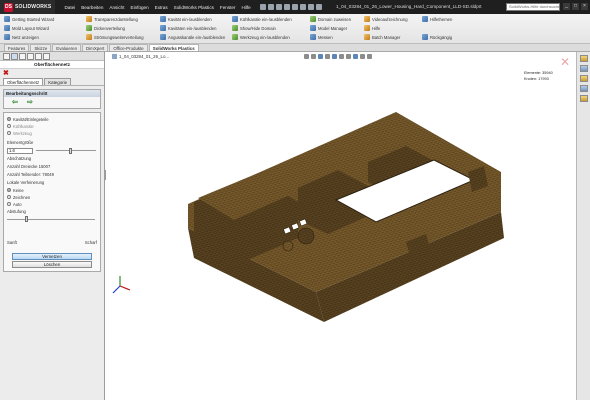 This screenshot has height=400, width=590. Describe the element at coordinates (52, 102) in the screenshot. I see `step-navigation: ⇦ ⇨` at that location.